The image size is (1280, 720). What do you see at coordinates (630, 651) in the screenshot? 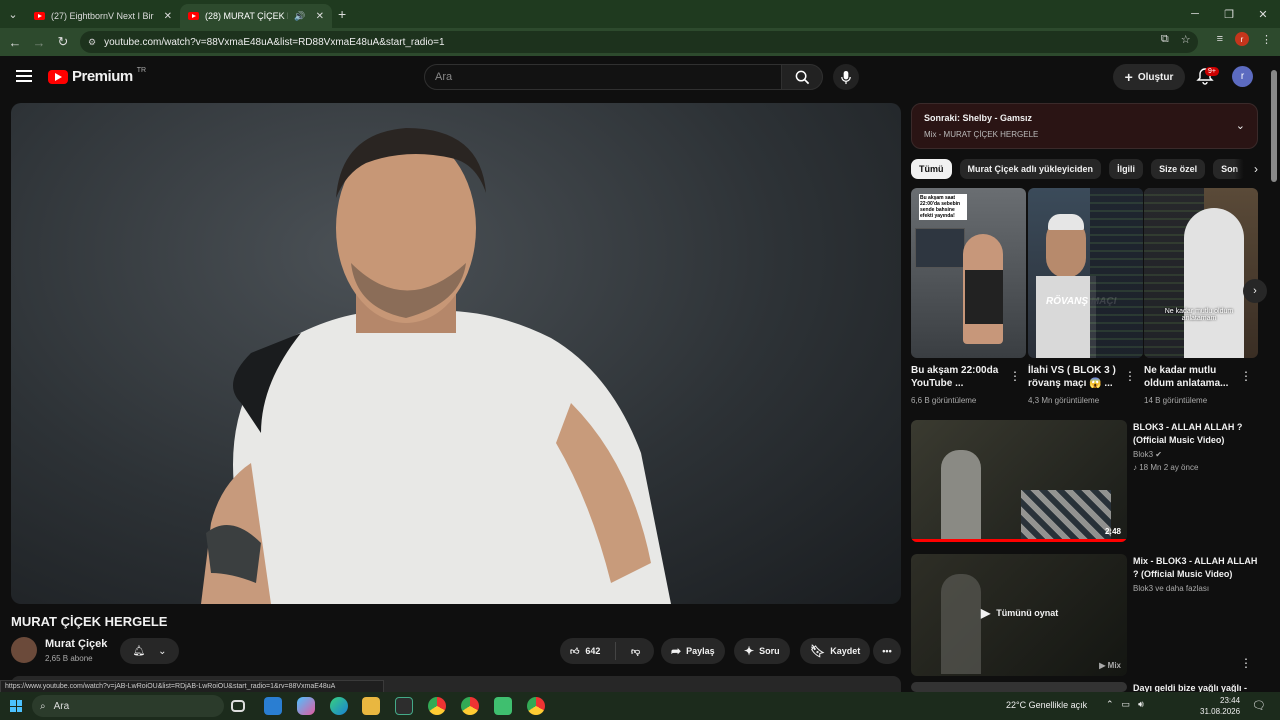
I see `dislike-button: 👎︎` at bounding box center [630, 651].